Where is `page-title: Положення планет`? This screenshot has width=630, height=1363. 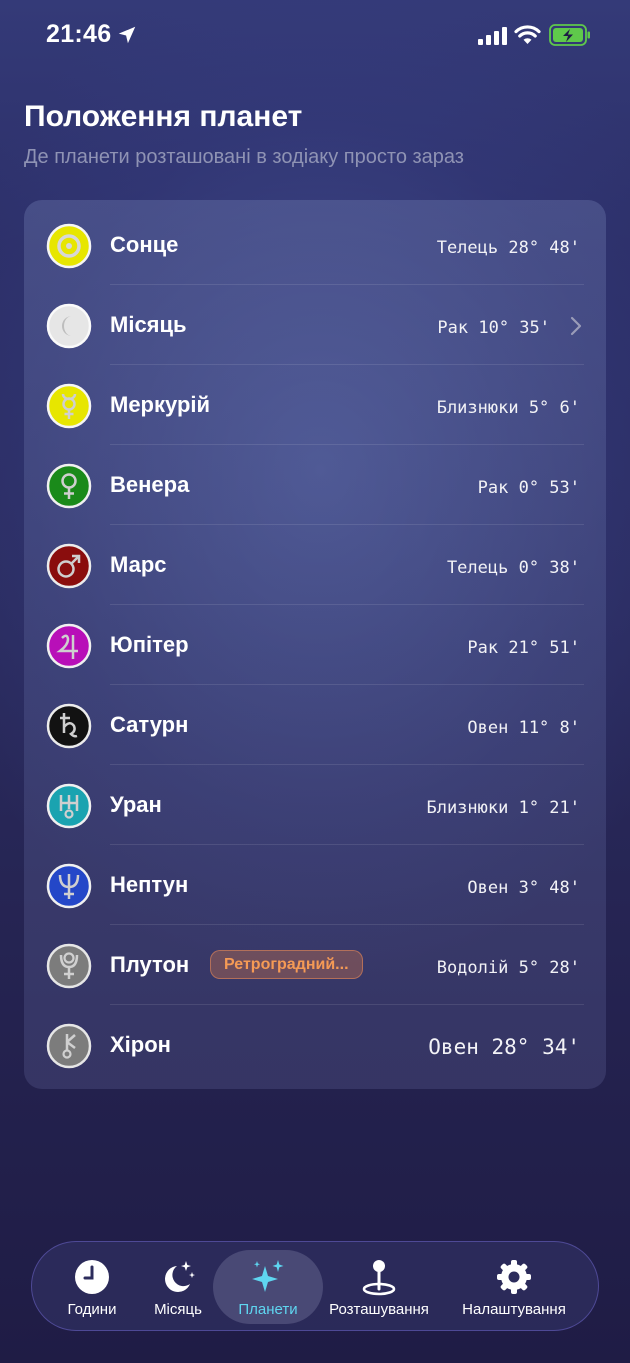 page-title: Положення планет is located at coordinates (163, 116).